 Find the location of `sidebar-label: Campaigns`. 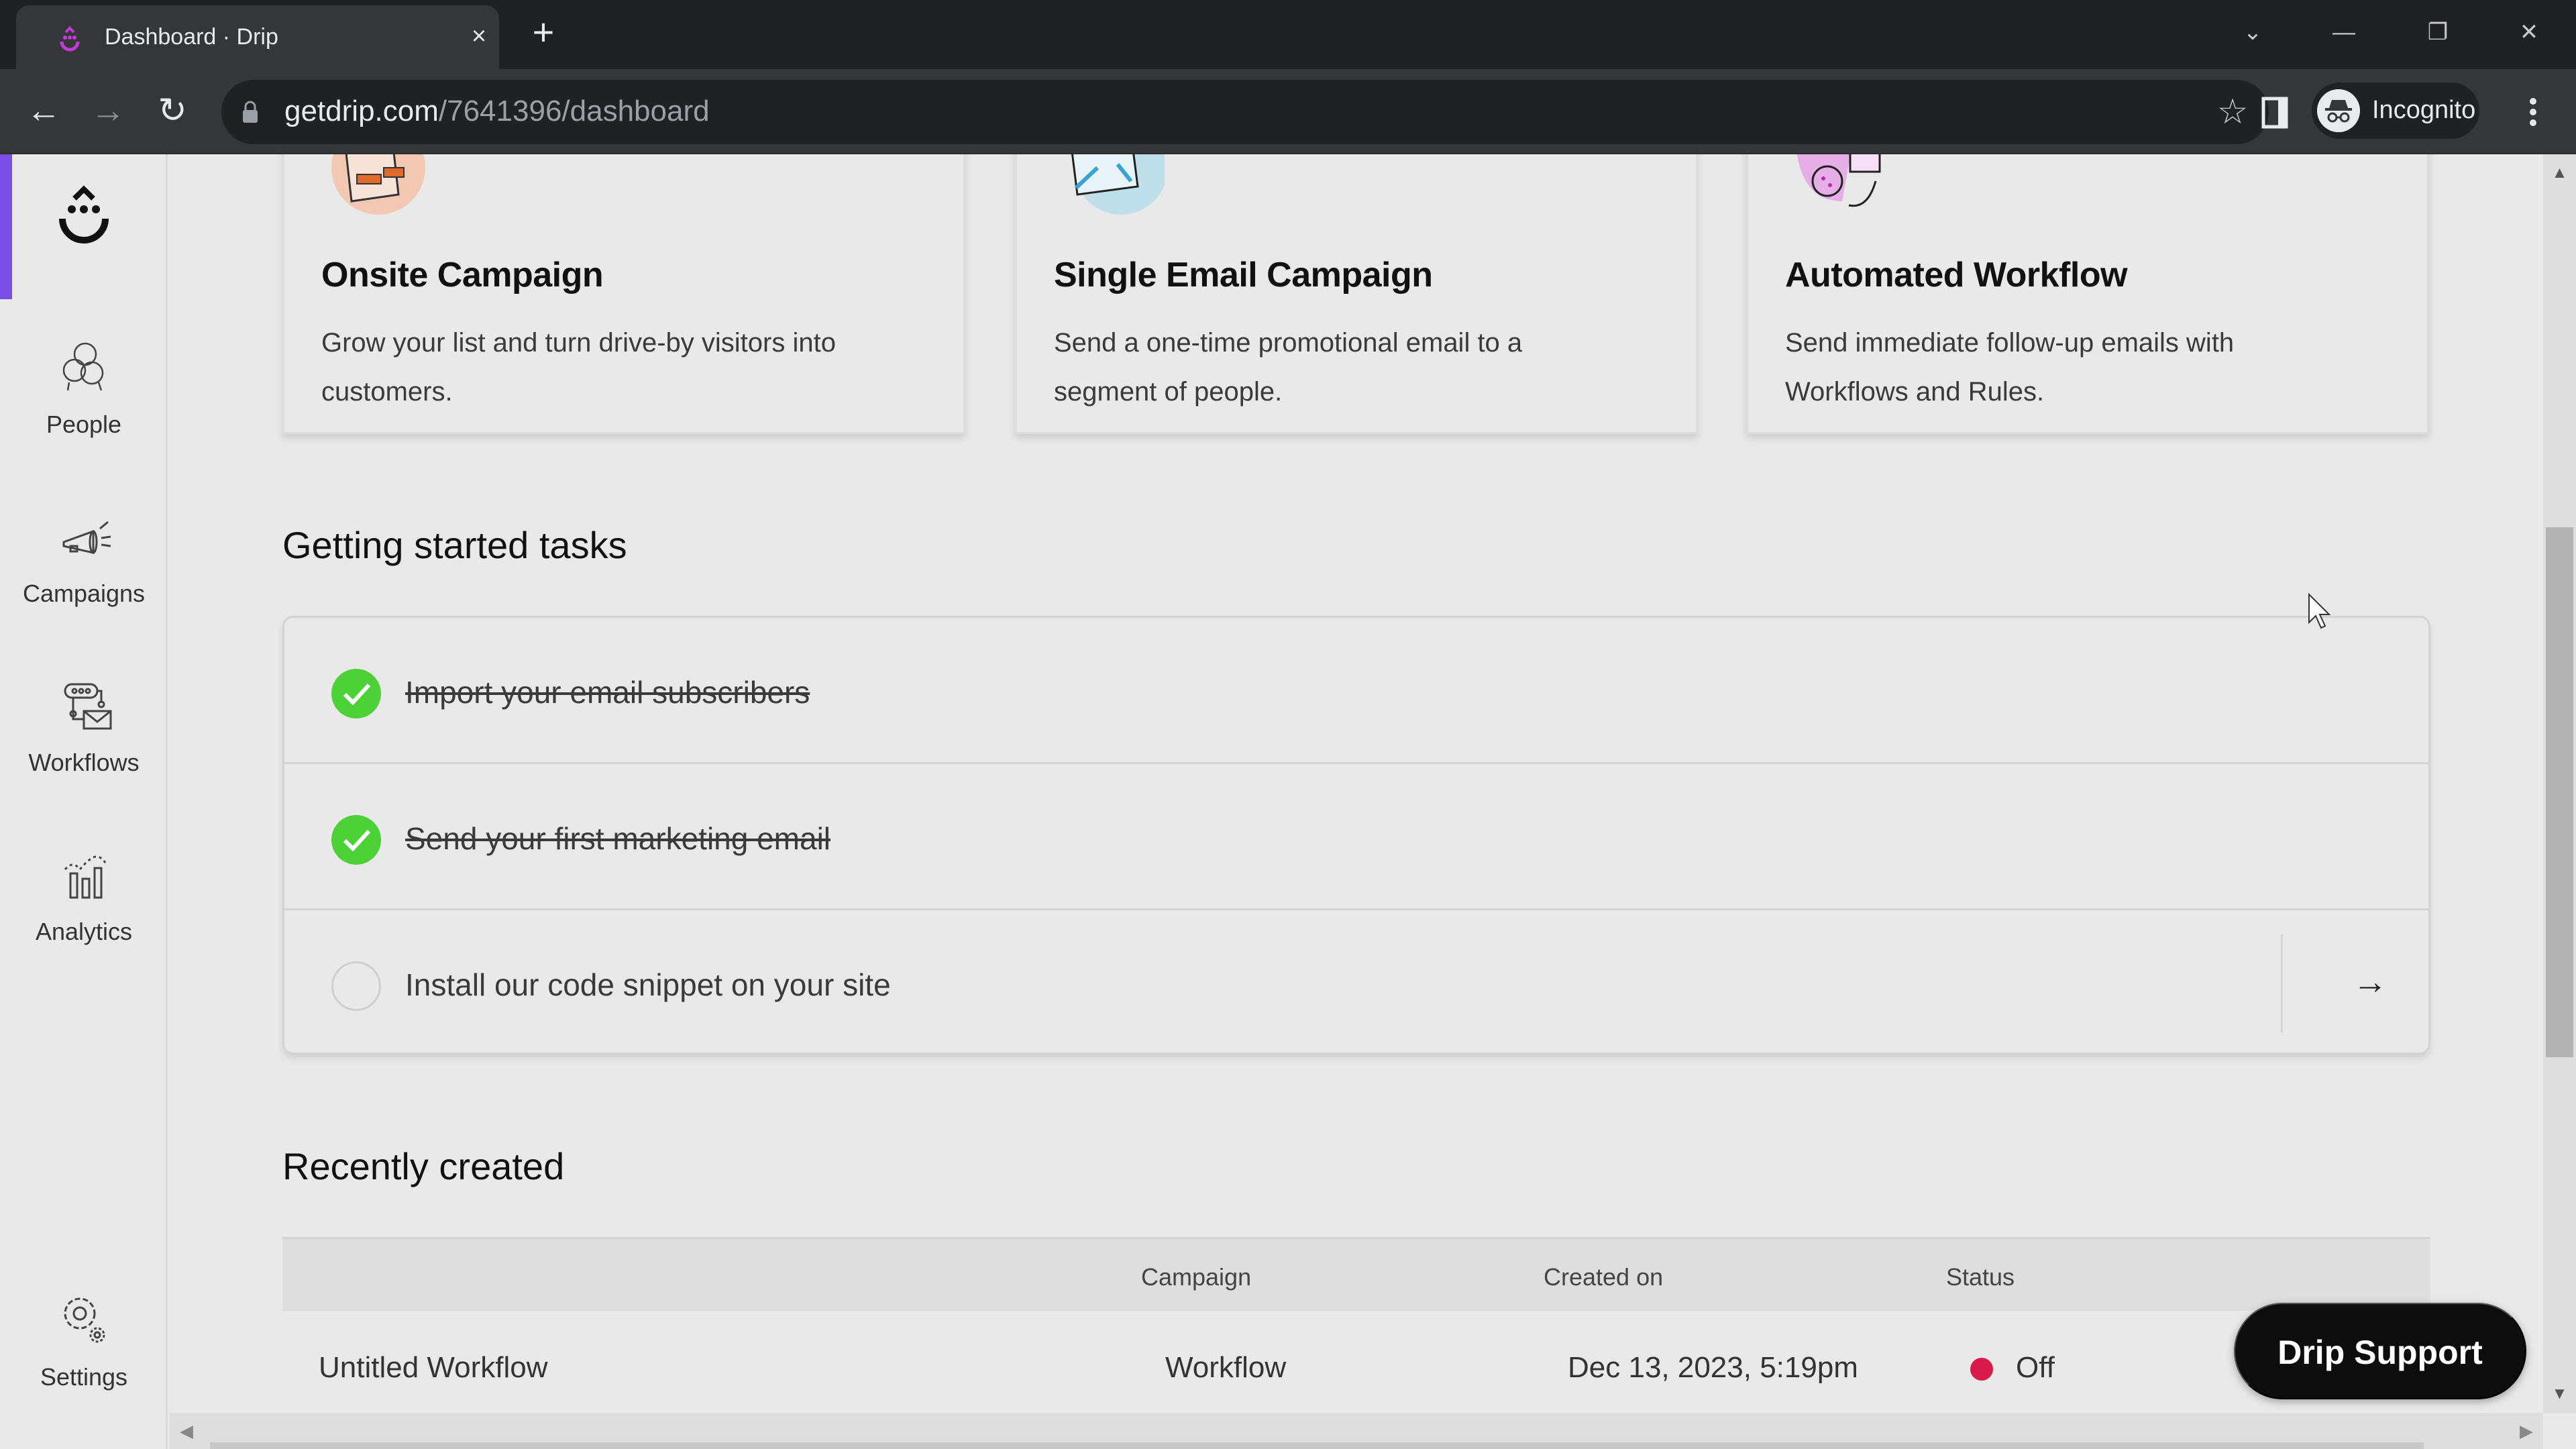

sidebar-label: Campaigns is located at coordinates (84, 593).